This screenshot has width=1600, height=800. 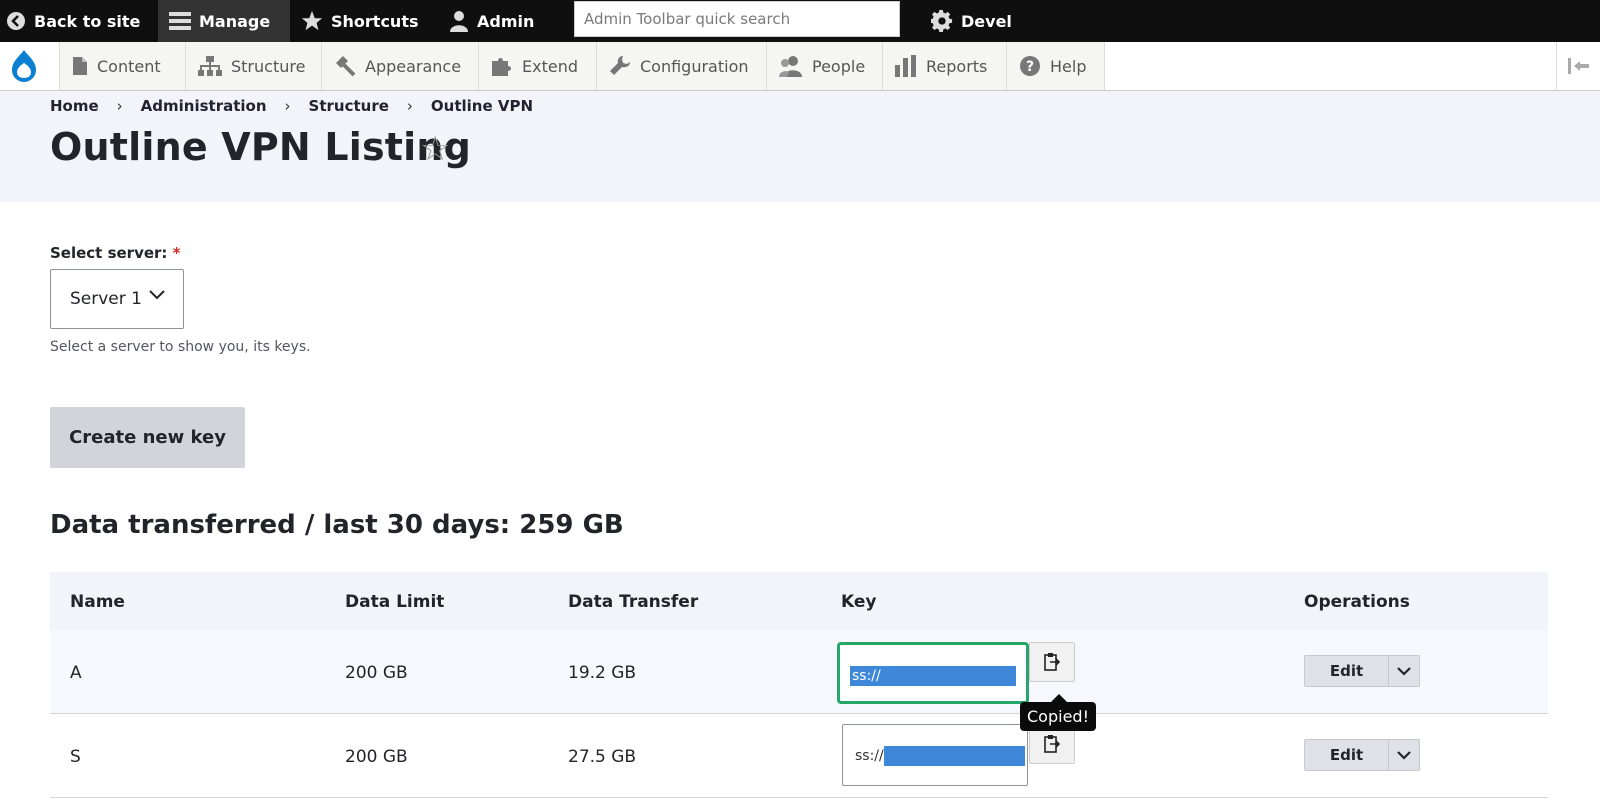 I want to click on tray-item-label: Appearance, so click(x=413, y=66).